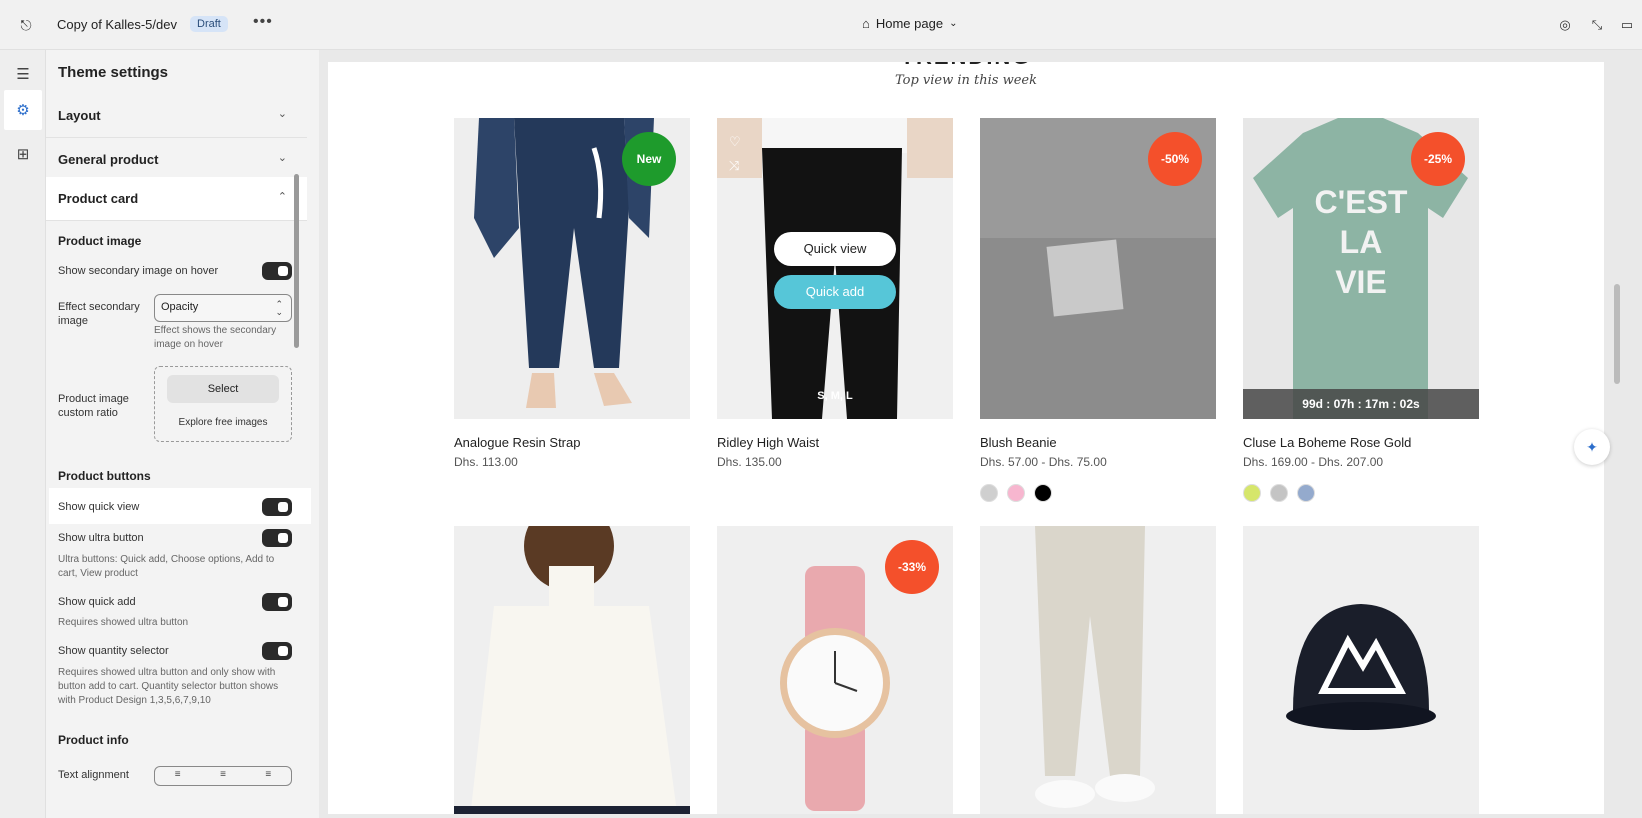 Image resolution: width=1642 pixels, height=818 pixels. I want to click on show-ultra-button-toggle, so click(277, 538).